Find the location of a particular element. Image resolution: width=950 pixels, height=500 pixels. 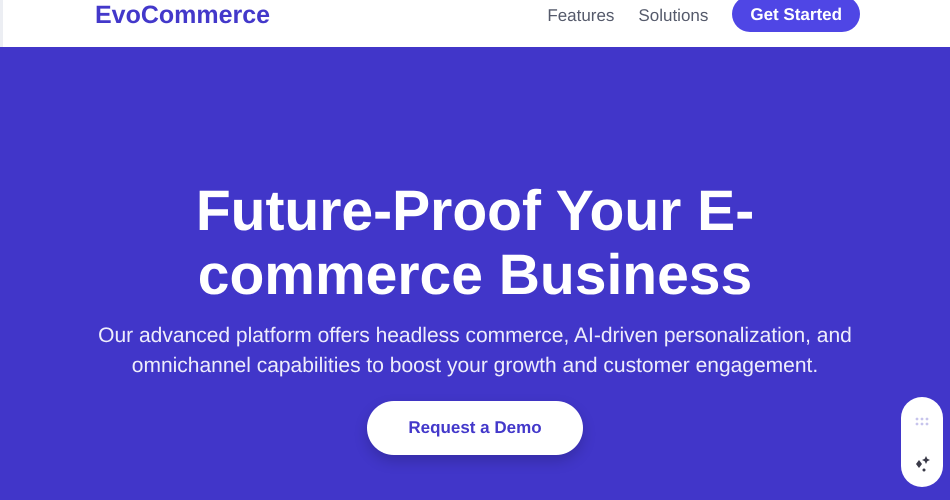

nav-link: Solutions is located at coordinates (673, 16).